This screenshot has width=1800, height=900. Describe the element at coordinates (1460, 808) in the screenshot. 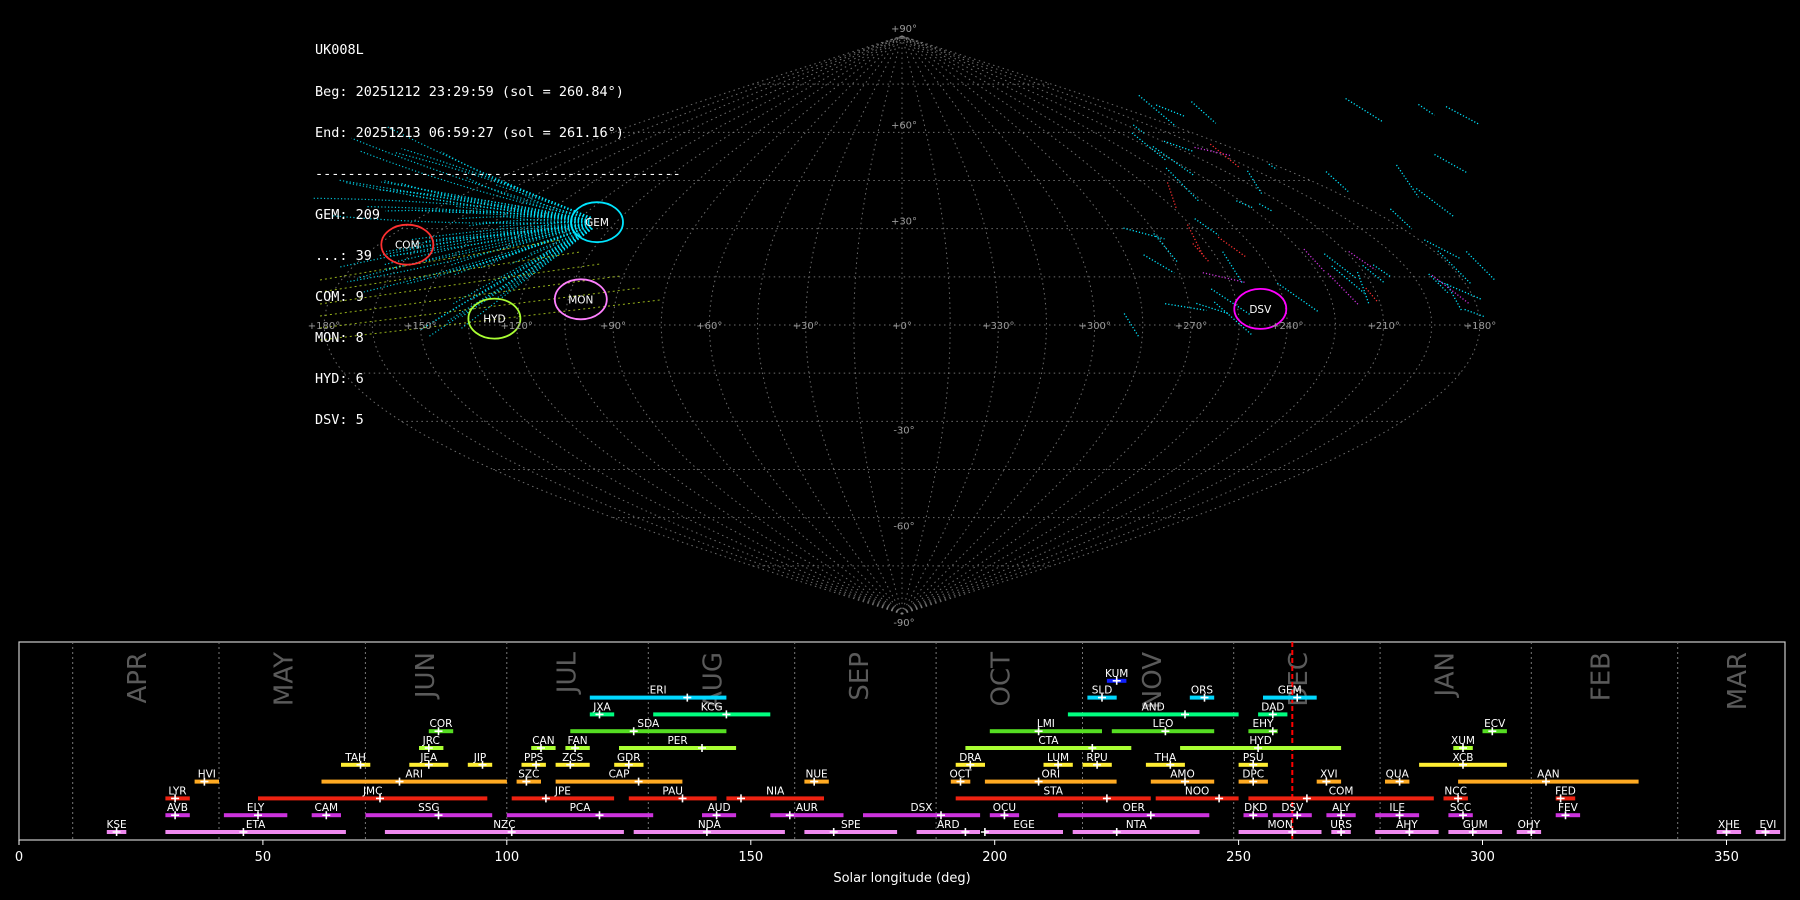

I see `shower-label: SCC` at that location.